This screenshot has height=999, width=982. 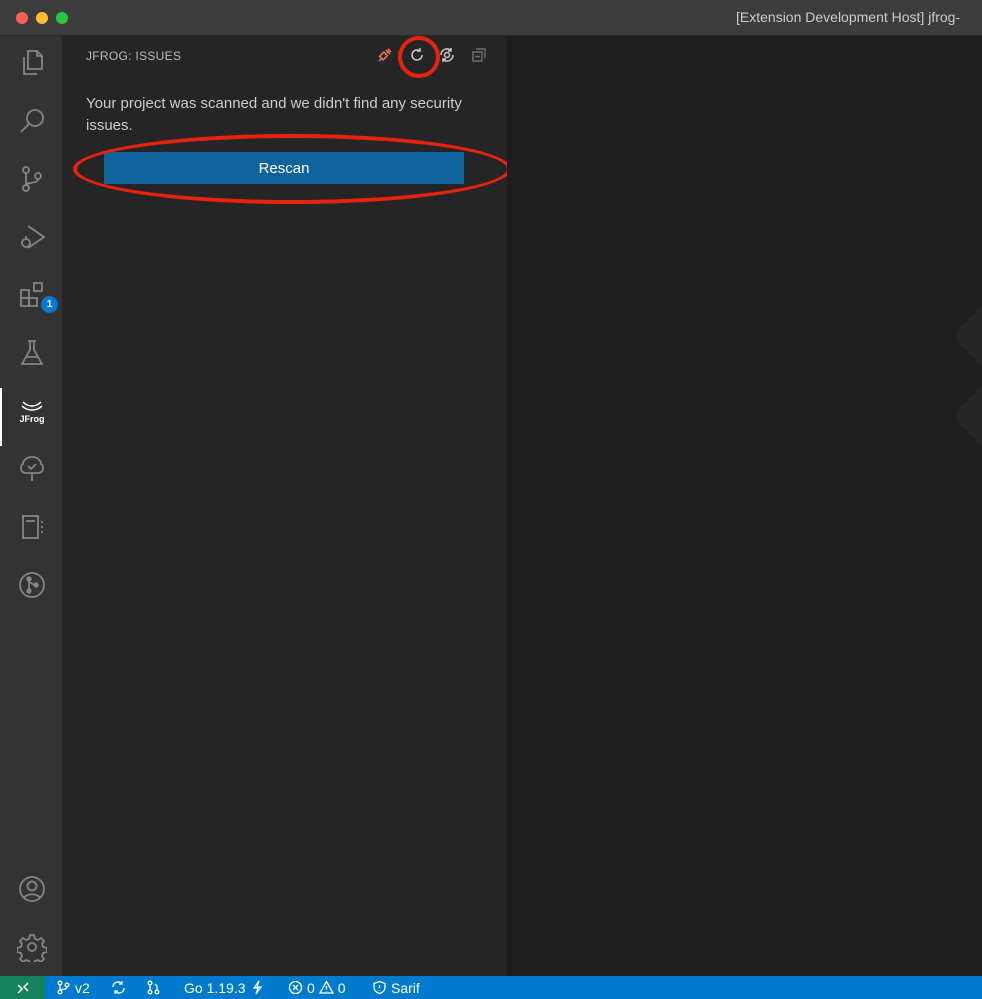 I want to click on error-icon, so click(x=295, y=987).